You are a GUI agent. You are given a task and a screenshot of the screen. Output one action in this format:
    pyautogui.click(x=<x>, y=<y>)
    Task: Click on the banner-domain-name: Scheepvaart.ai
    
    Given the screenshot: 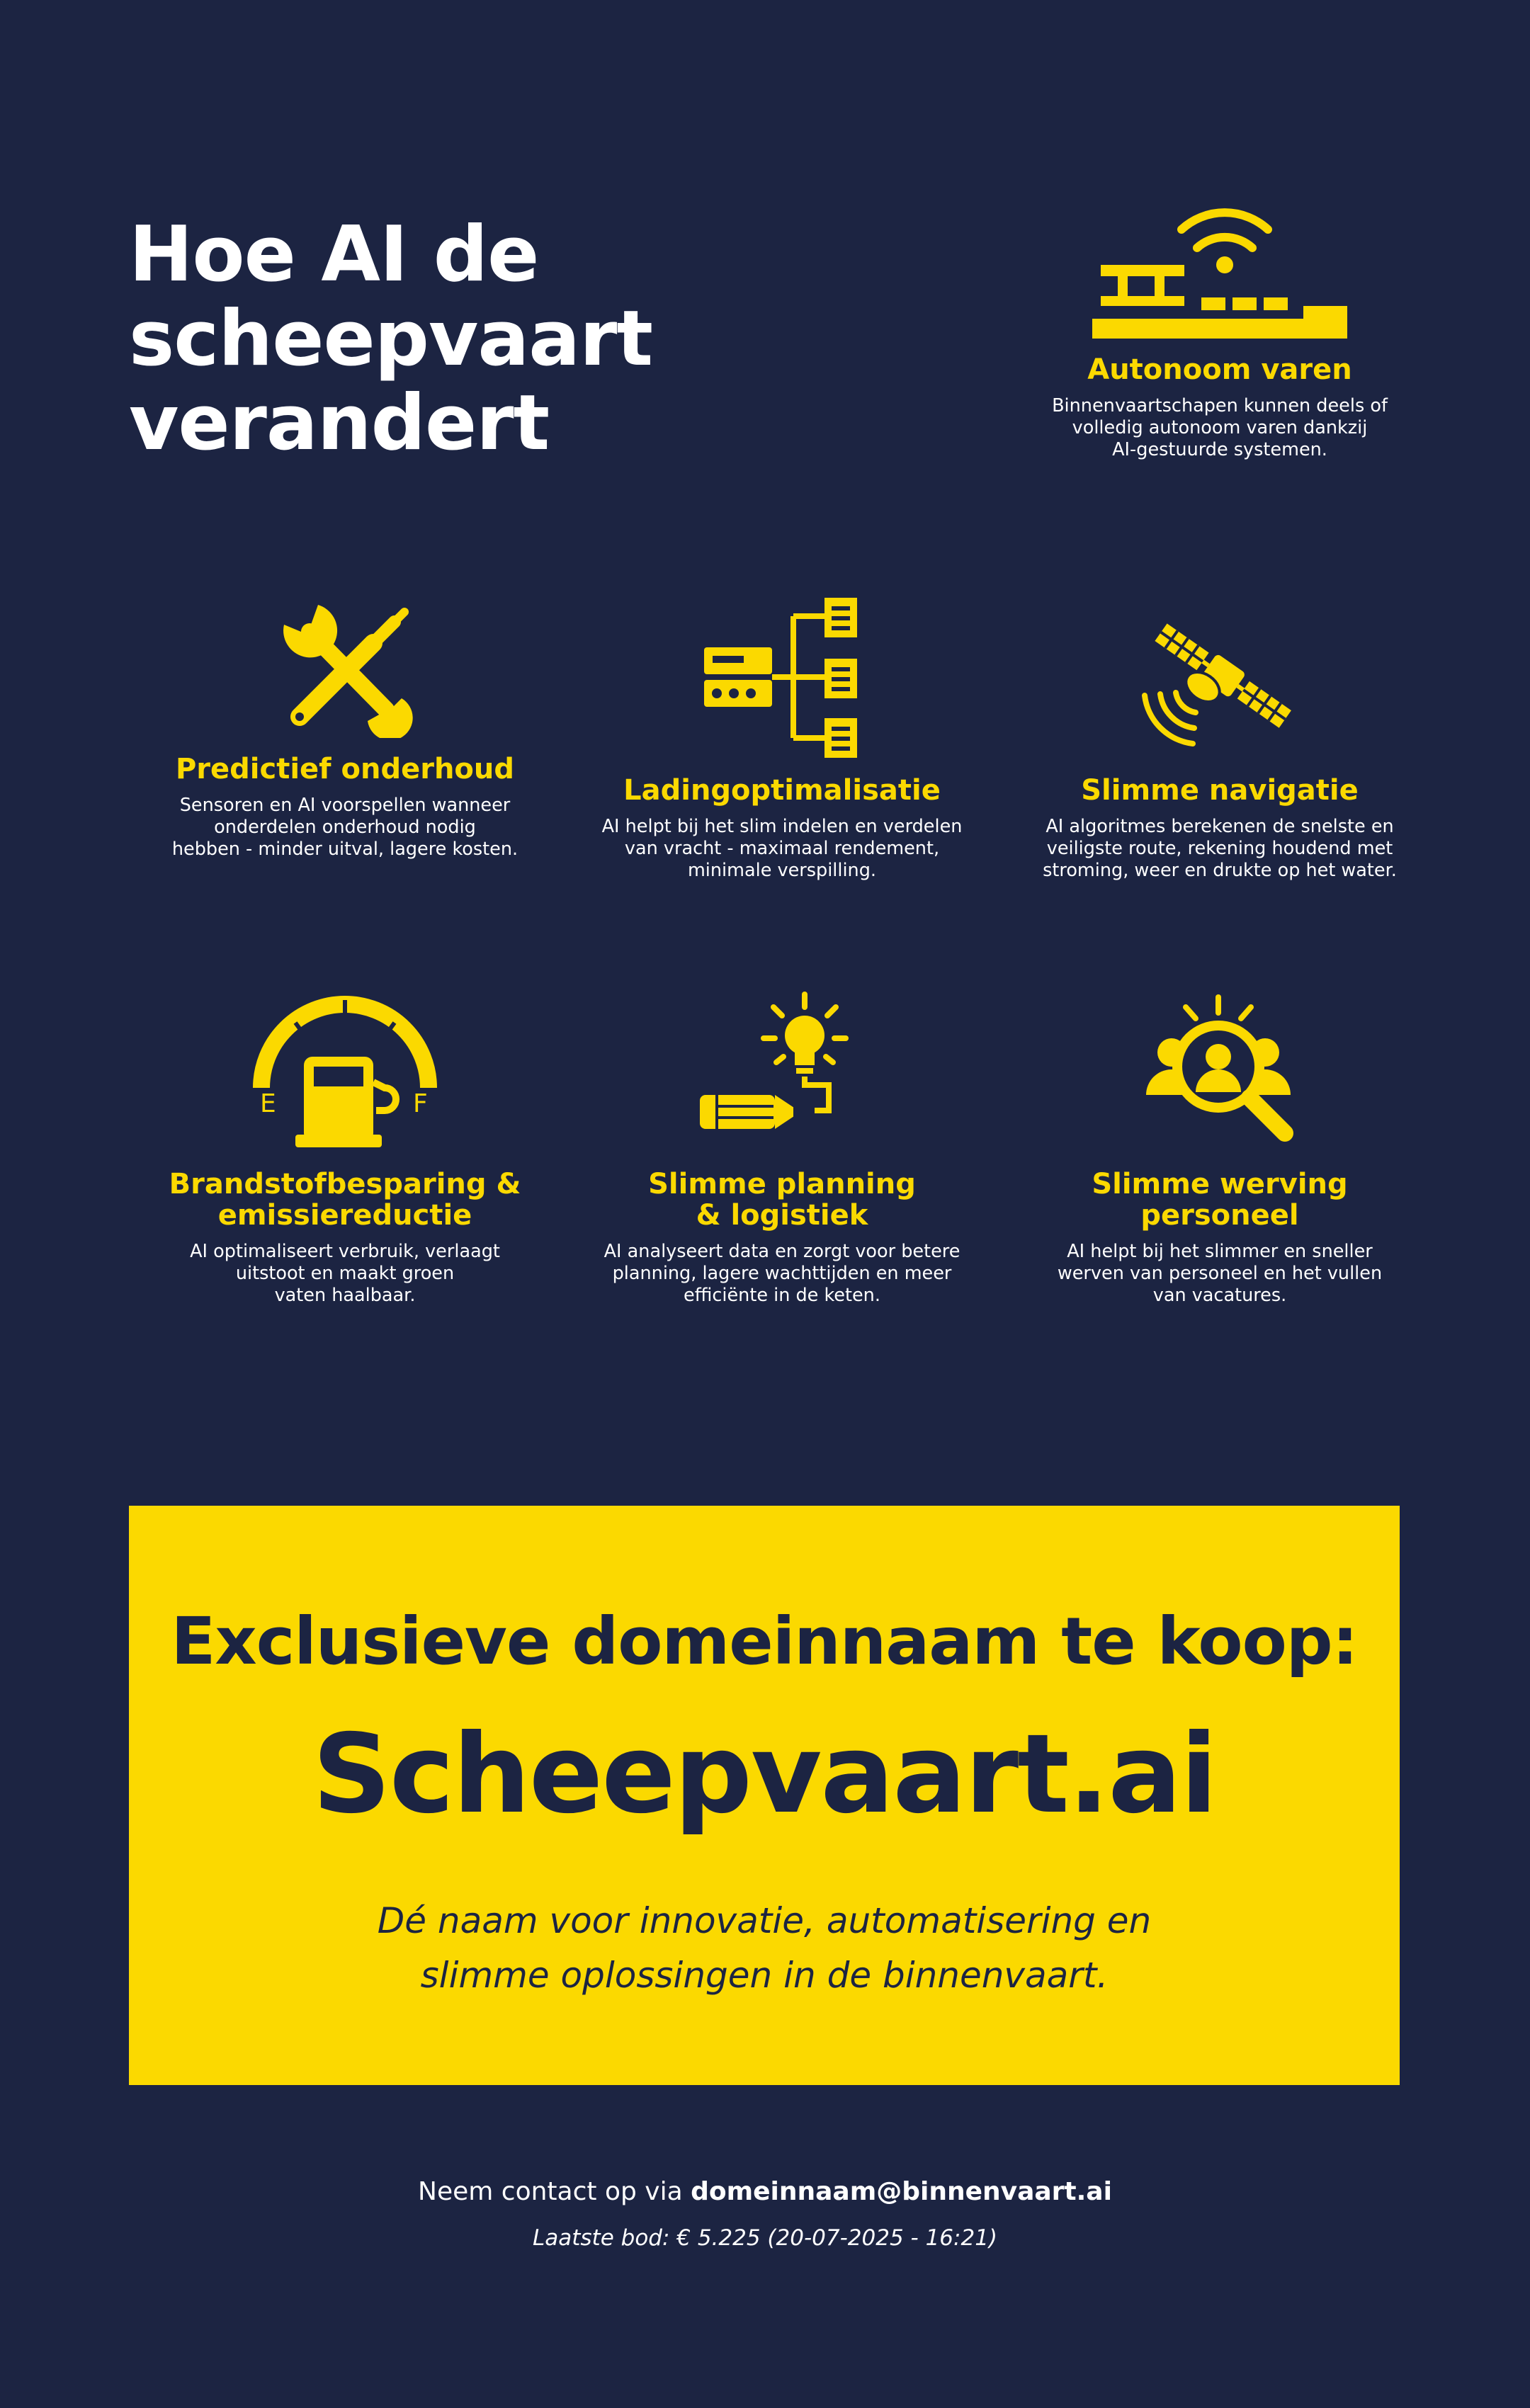 What is the action you would take?
    pyautogui.click(x=765, y=1775)
    